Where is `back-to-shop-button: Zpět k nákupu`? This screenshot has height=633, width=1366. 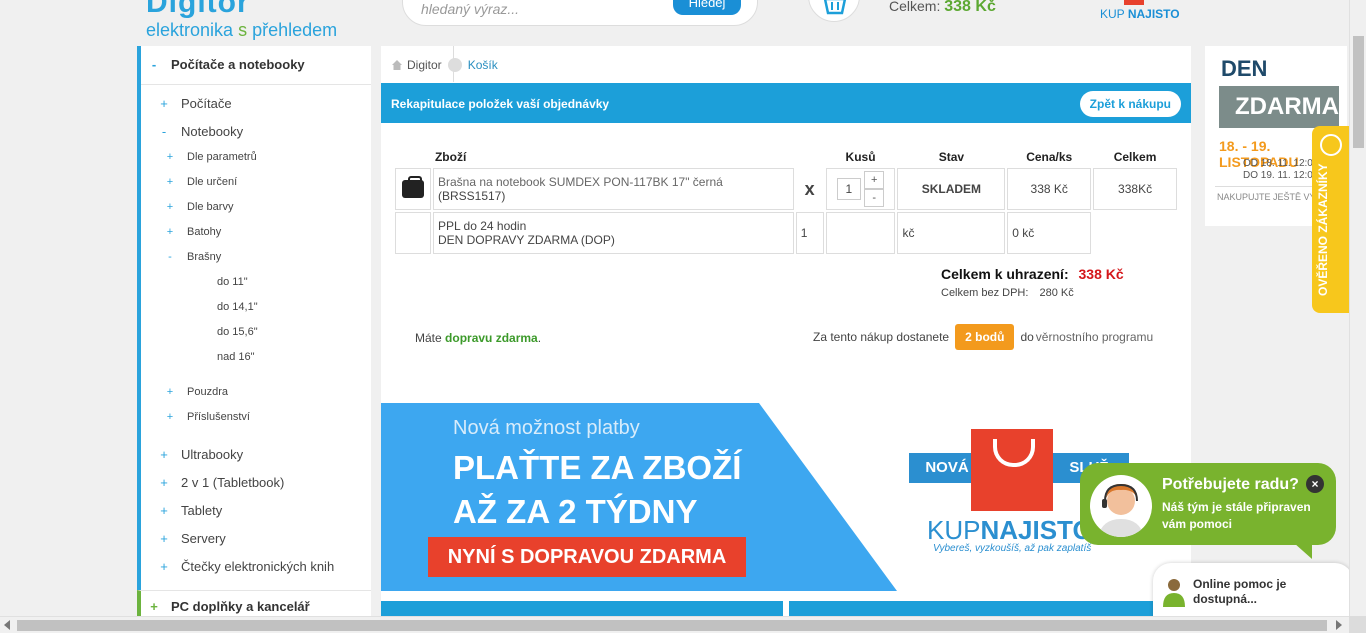
back-to-shop-button: Zpět k nákupu is located at coordinates (1130, 104).